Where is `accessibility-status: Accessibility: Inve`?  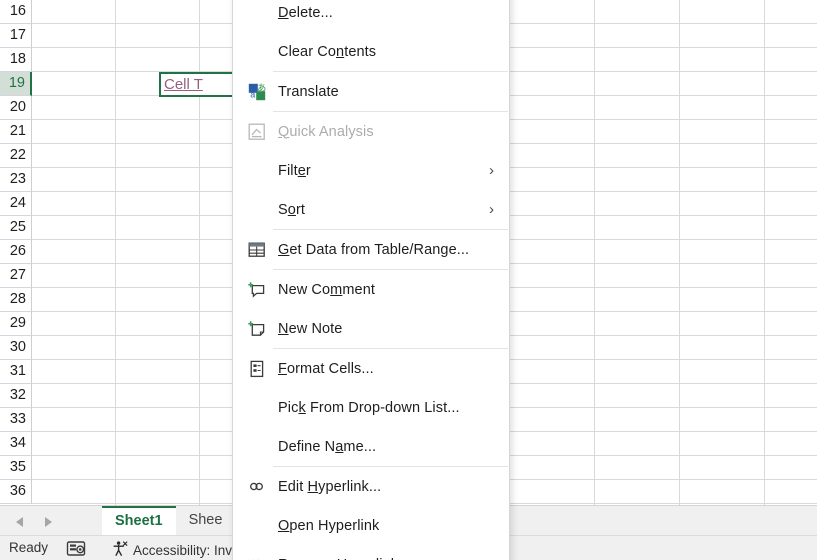
accessibility-status: Accessibility: Inve is located at coordinates (175, 550).